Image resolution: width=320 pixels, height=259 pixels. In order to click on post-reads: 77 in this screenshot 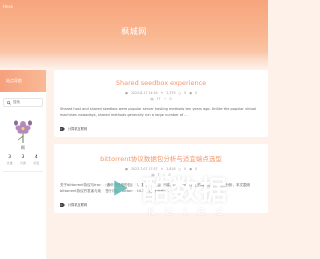, I will do `click(158, 99)`.